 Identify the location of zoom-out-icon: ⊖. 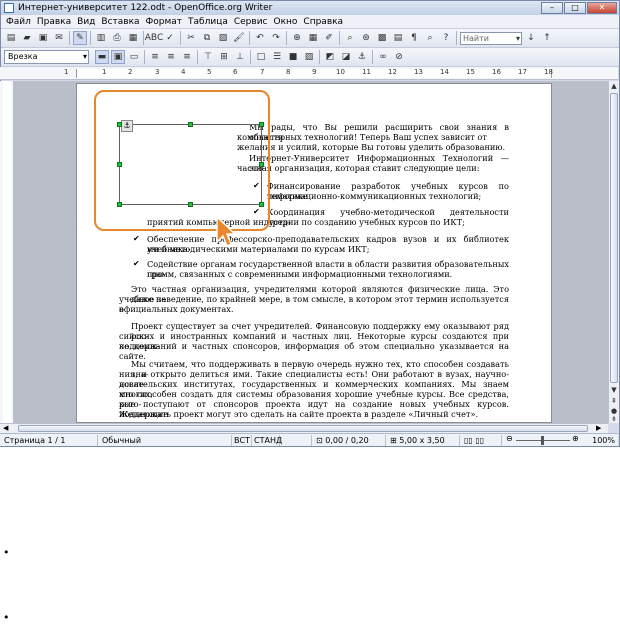
(509, 438).